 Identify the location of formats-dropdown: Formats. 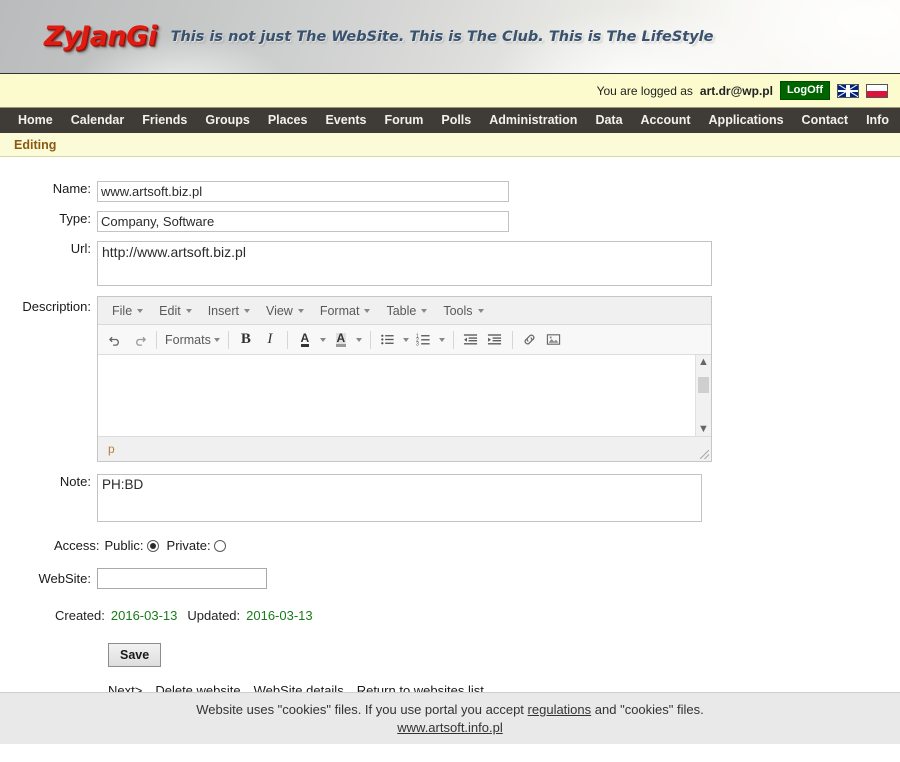
(192, 340).